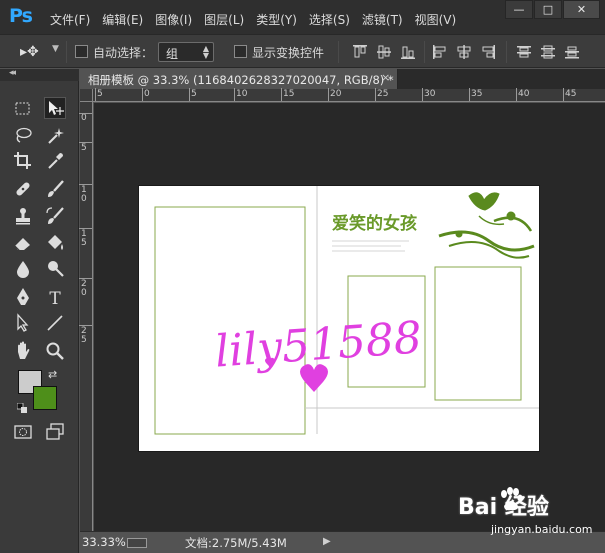 The width and height of the screenshot is (605, 553). I want to click on window-controls: — □ ✕, so click(552, 9).